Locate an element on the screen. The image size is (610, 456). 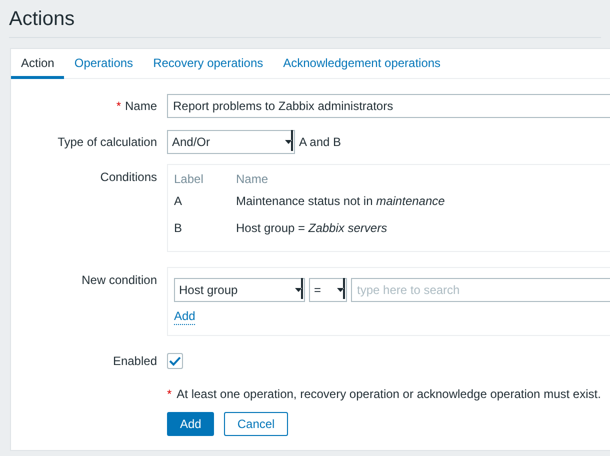
column-header: Label is located at coordinates (189, 179).